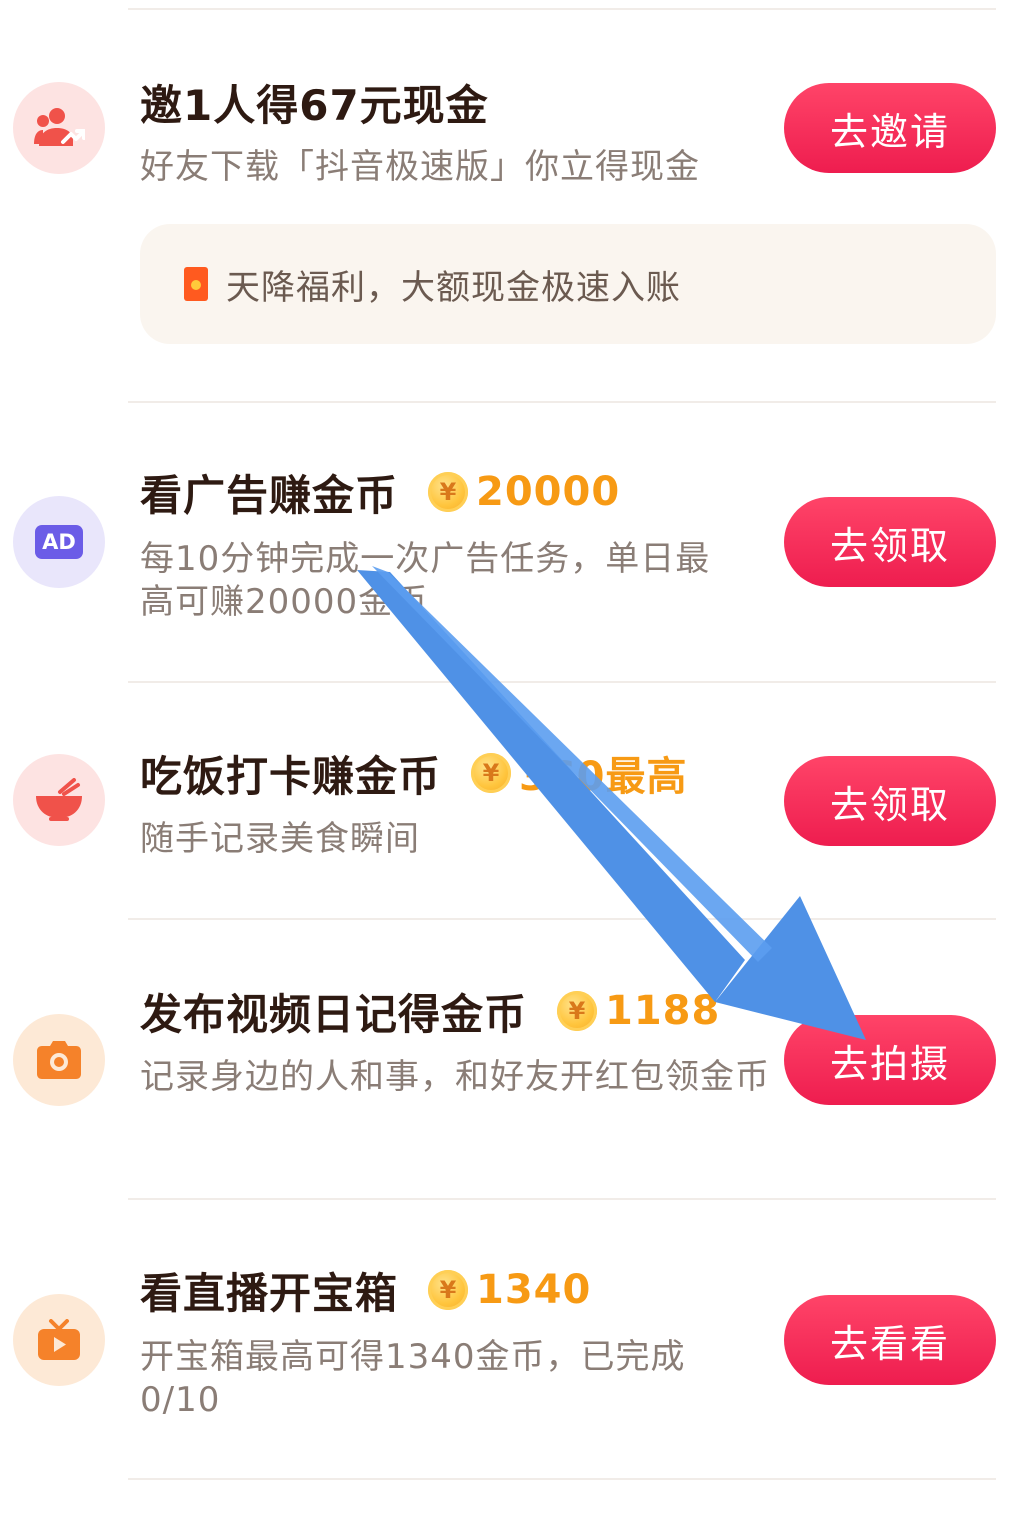 The image size is (1028, 1528). I want to click on red-envelope-icon, so click(196, 284).